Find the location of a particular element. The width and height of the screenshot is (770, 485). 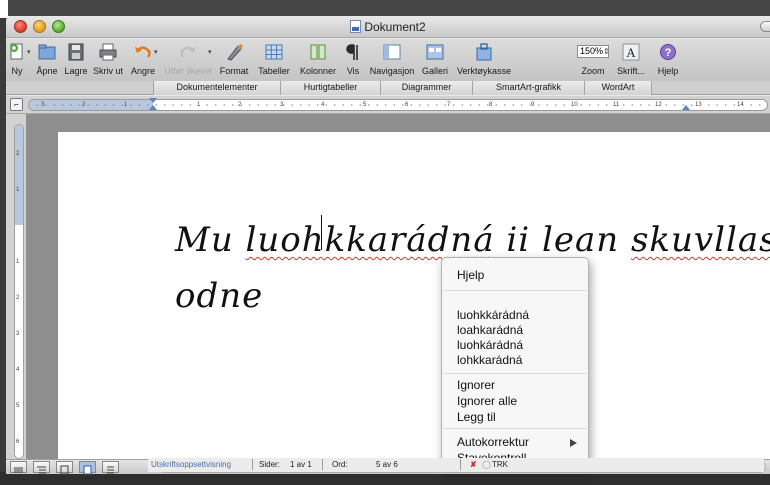

vertical-ruler-number: 4 is located at coordinates (18, 370).